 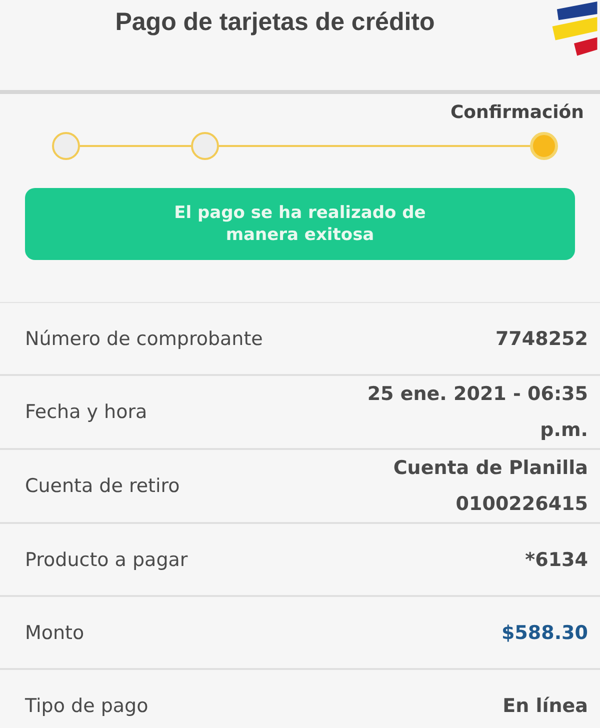 I want to click on detail-label: Producto a pagar, so click(x=106, y=559).